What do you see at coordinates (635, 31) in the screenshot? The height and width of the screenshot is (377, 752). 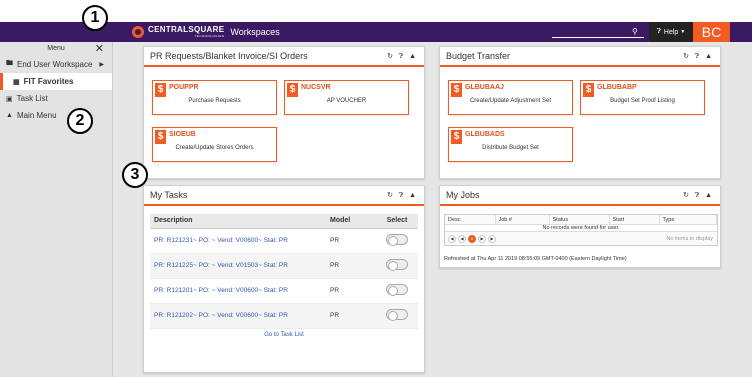 I see `search-icon: ⚲` at bounding box center [635, 31].